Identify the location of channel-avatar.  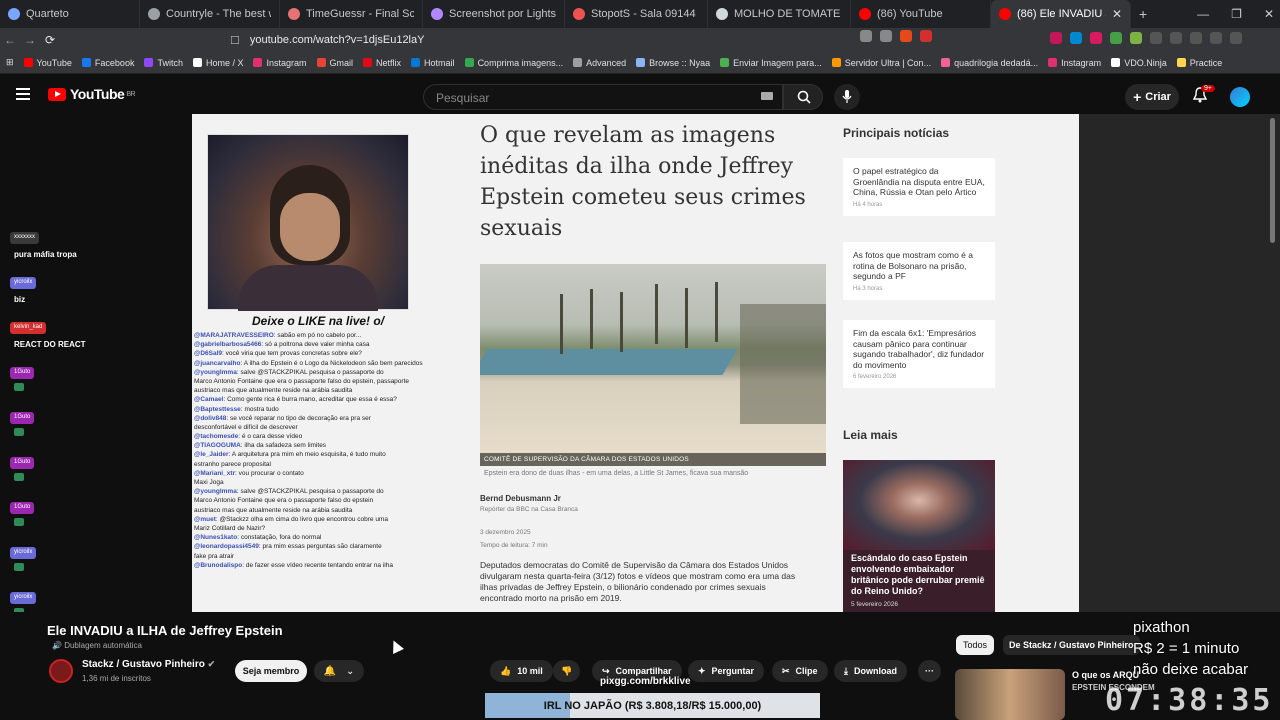
(61, 671).